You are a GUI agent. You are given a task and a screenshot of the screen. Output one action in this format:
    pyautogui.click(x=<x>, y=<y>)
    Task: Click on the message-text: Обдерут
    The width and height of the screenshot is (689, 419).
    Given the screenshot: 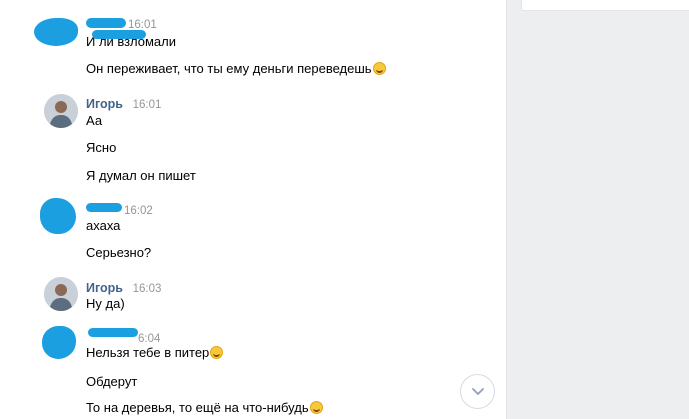 What is the action you would take?
    pyautogui.click(x=112, y=381)
    